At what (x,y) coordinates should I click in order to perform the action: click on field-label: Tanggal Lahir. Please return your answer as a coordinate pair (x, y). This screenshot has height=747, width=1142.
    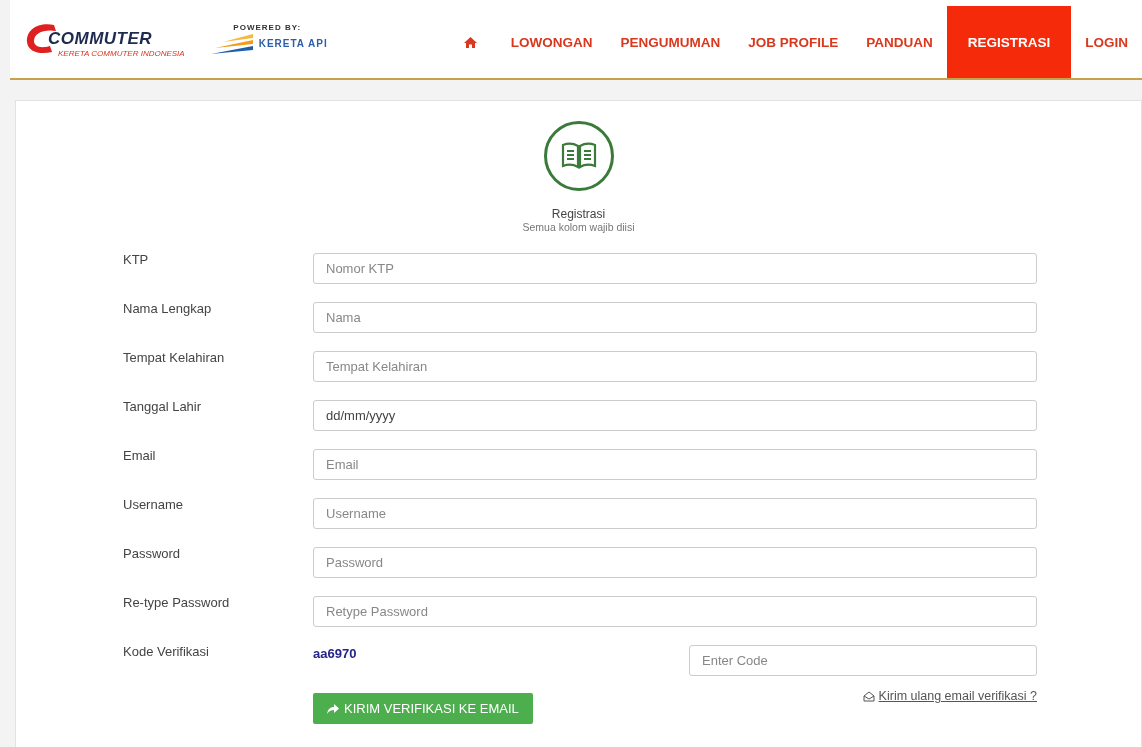
    Looking at the image, I should click on (163, 406).